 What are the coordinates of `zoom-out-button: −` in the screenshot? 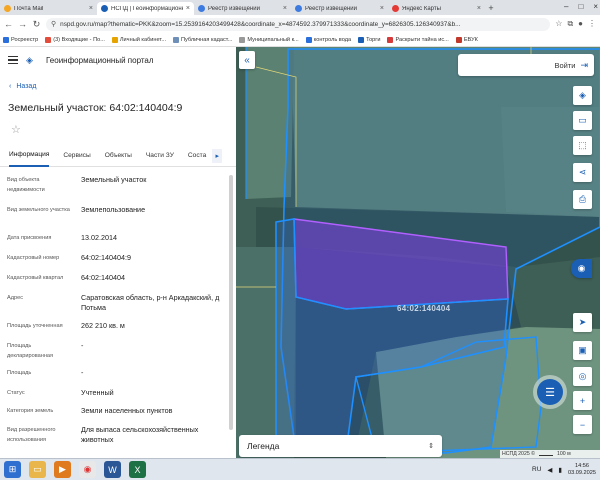 It's located at (582, 424).